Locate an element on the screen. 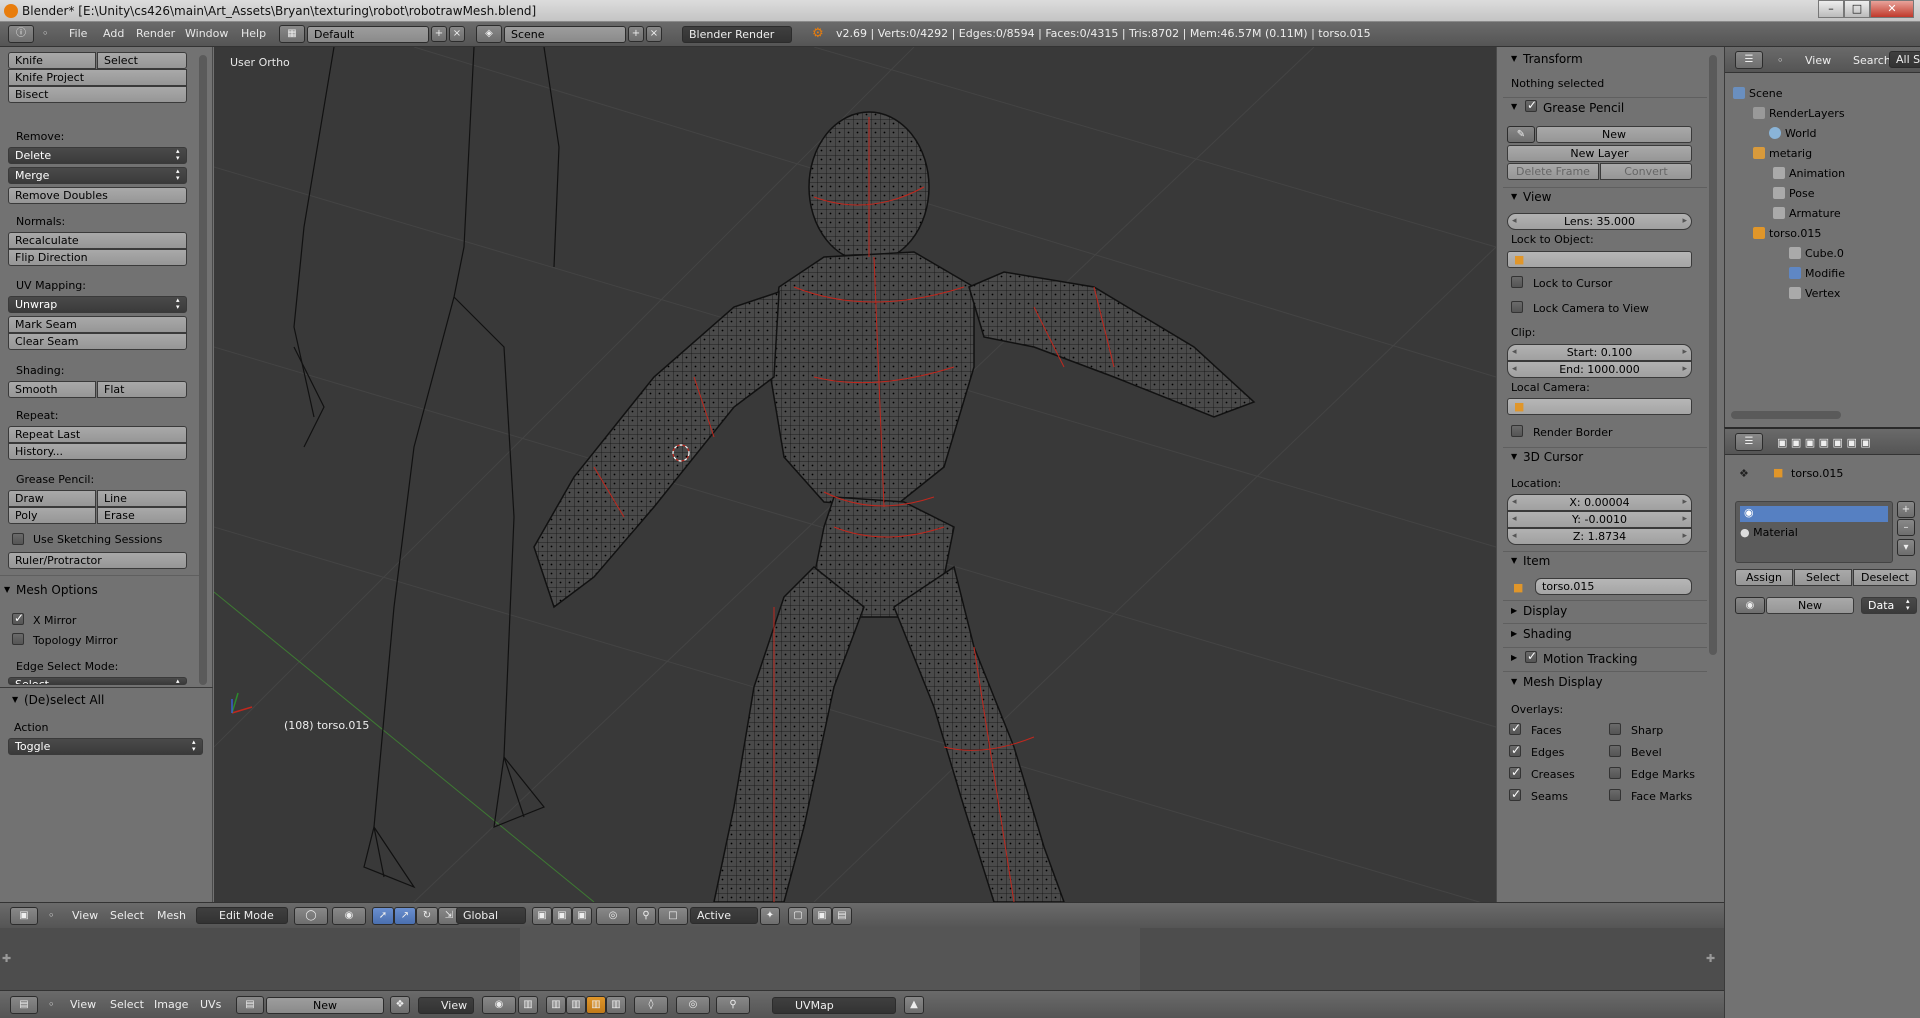  view-panel-header: View is located at coordinates (1530, 197).